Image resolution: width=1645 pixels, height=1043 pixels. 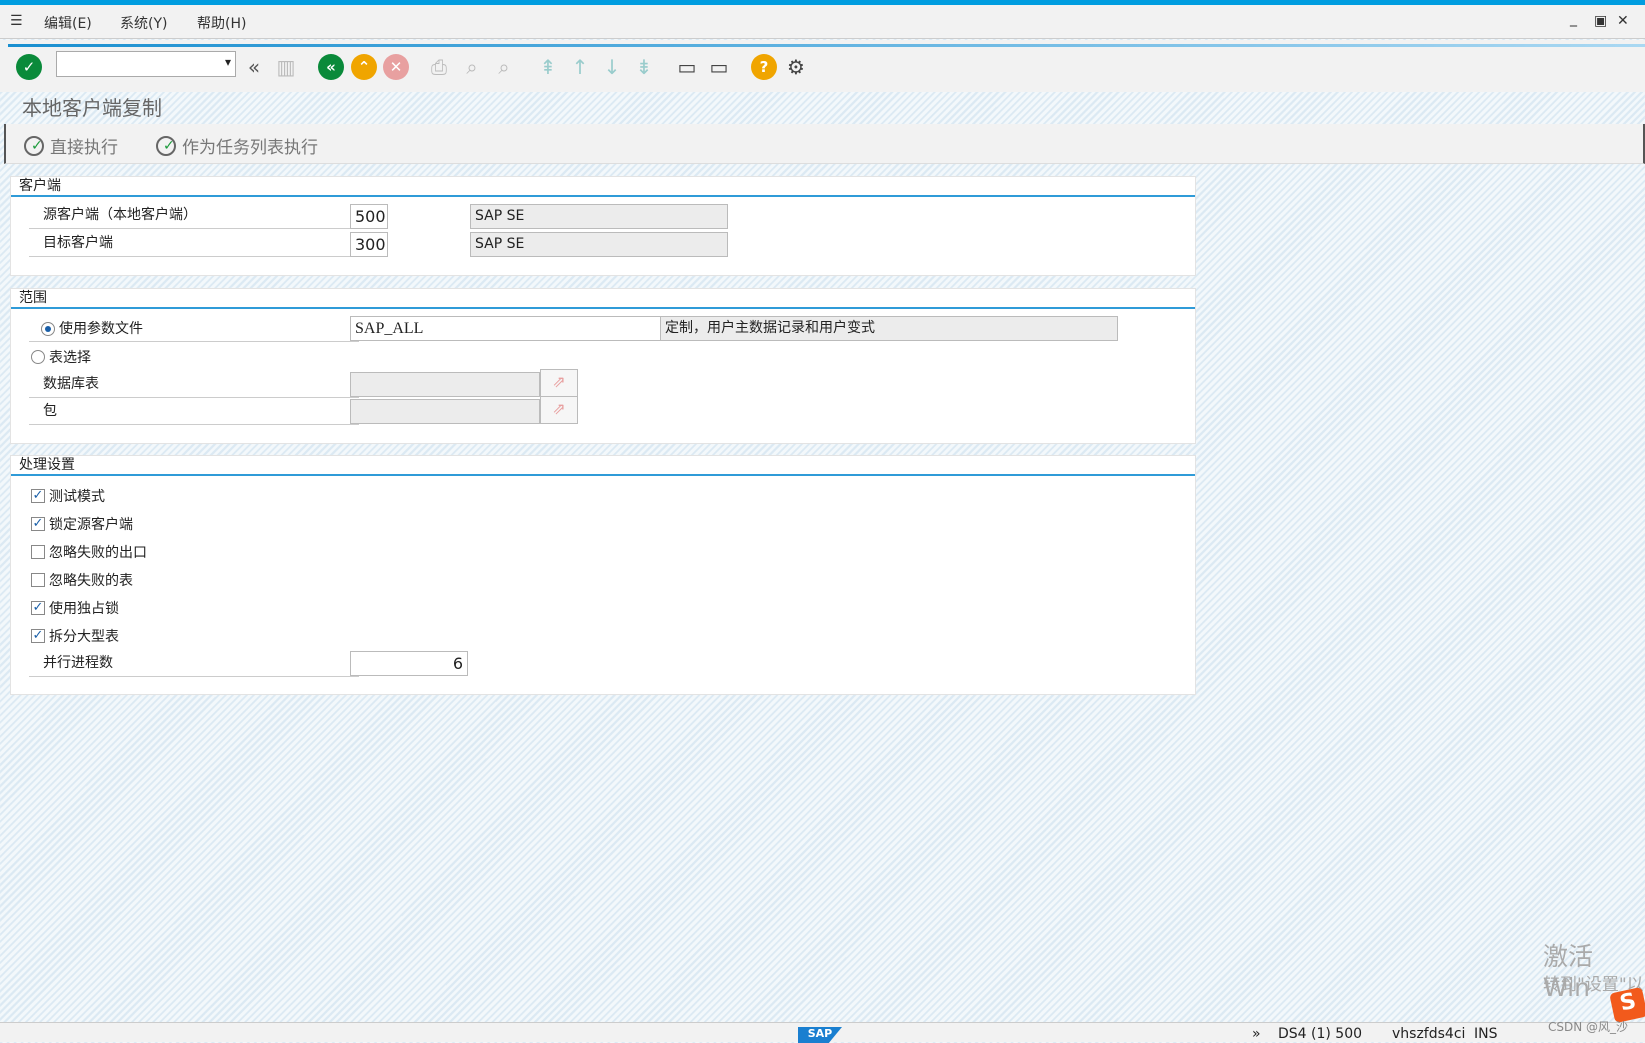 What do you see at coordinates (194, 384) in the screenshot?
I see `dbtable-label: 数据库表` at bounding box center [194, 384].